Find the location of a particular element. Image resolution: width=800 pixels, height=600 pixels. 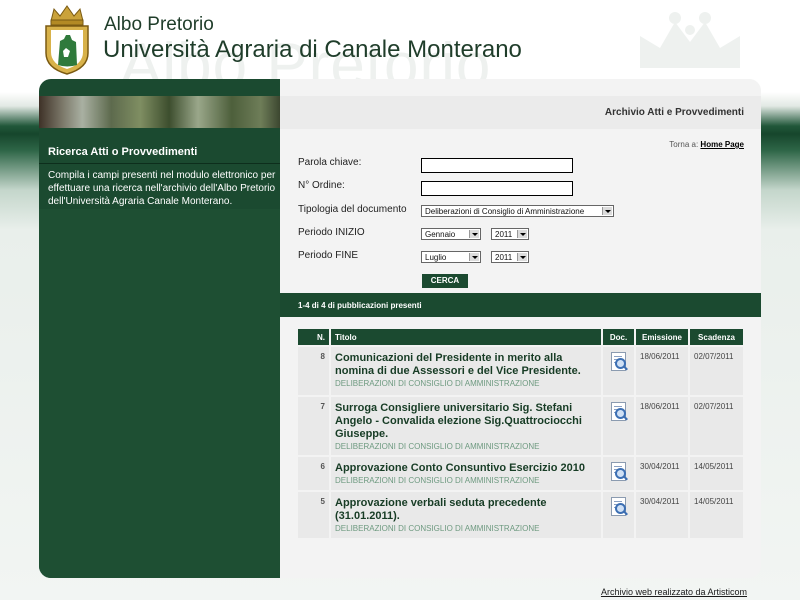

end-year-select: 2011 is located at coordinates (510, 257).